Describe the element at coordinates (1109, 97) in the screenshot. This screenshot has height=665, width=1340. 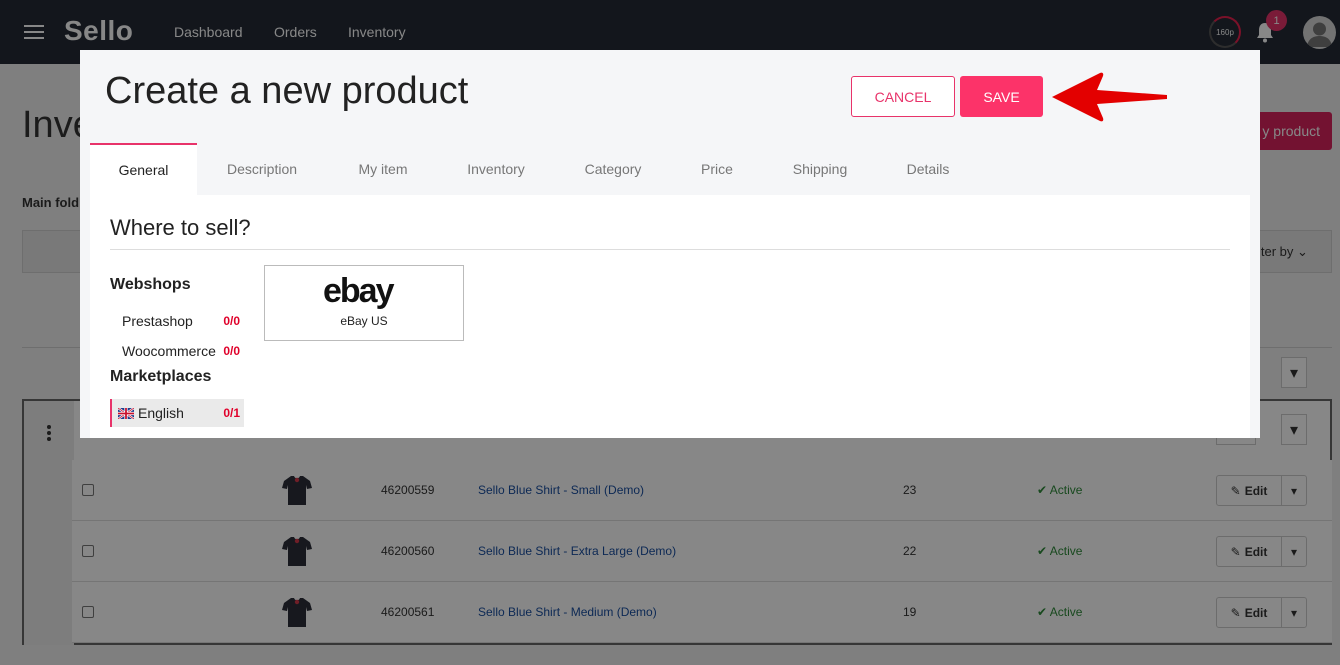
I see `red-arrow-annotation-icon` at that location.